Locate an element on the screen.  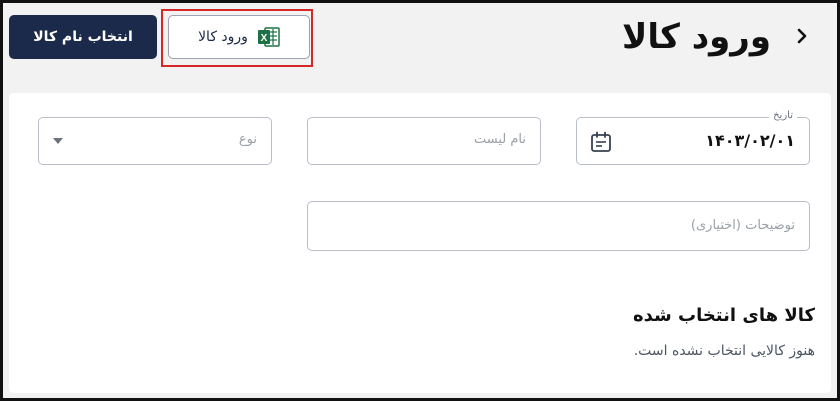
date-field: تاریخ ۱۴۰۳/۰۲/۰۱ is located at coordinates (693, 137).